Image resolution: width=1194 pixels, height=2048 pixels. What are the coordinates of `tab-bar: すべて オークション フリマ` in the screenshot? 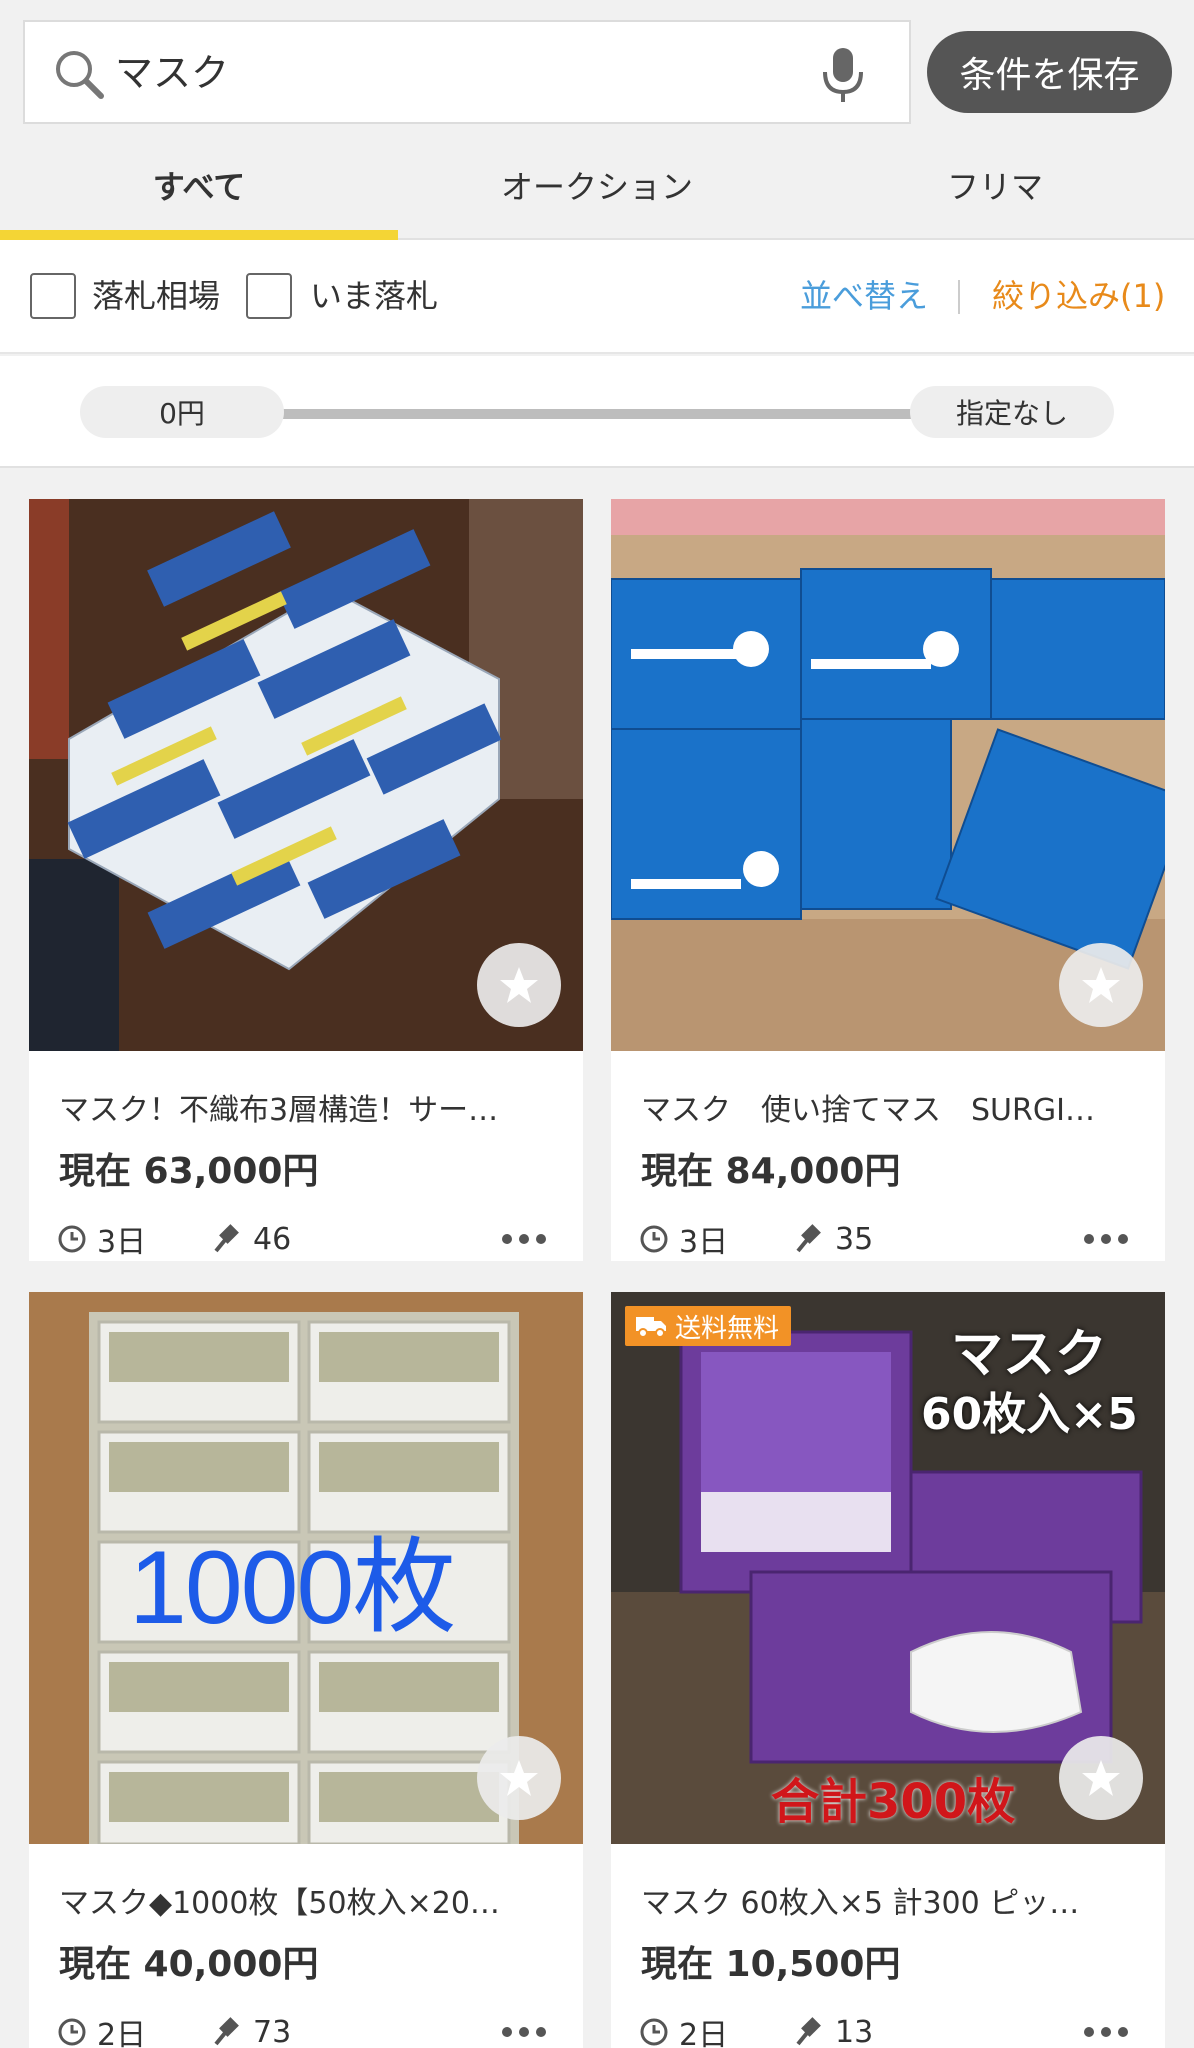 It's located at (597, 185).